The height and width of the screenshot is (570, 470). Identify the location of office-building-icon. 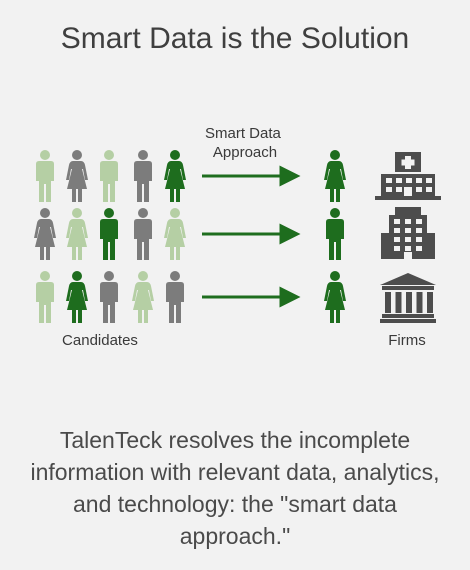
(408, 233).